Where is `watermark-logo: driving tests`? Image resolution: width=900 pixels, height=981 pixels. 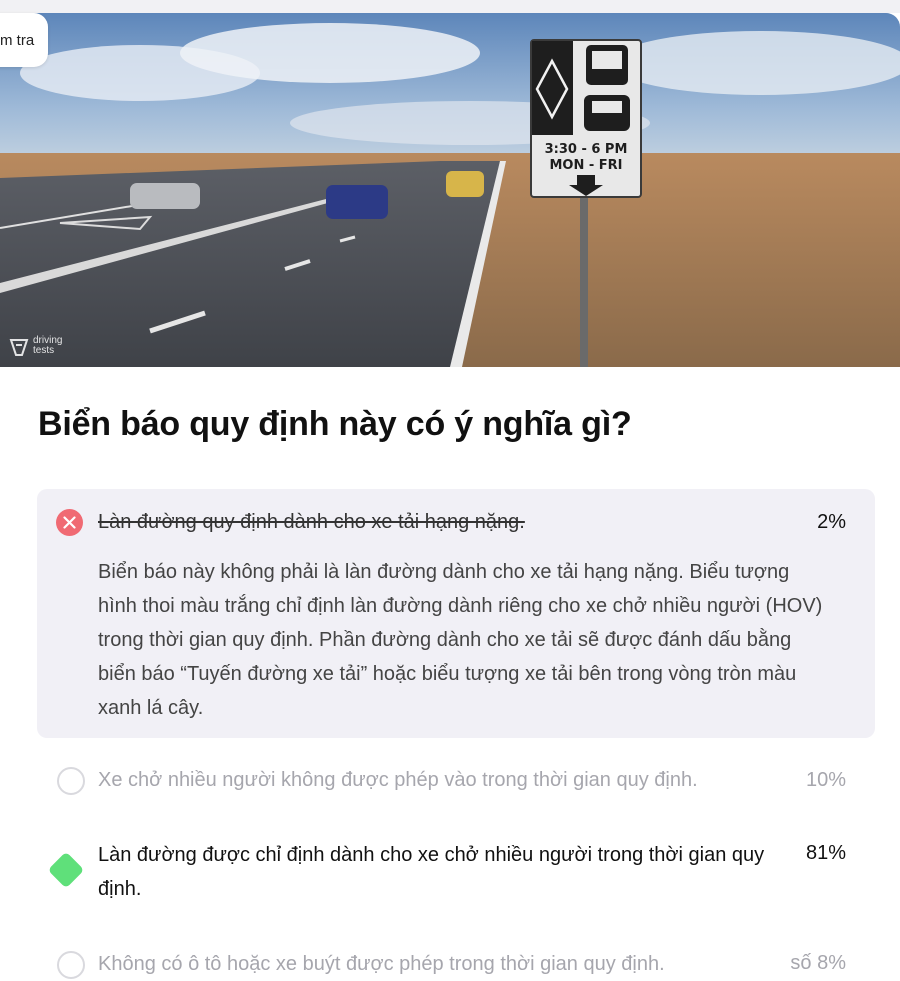 watermark-logo: driving tests is located at coordinates (40, 346).